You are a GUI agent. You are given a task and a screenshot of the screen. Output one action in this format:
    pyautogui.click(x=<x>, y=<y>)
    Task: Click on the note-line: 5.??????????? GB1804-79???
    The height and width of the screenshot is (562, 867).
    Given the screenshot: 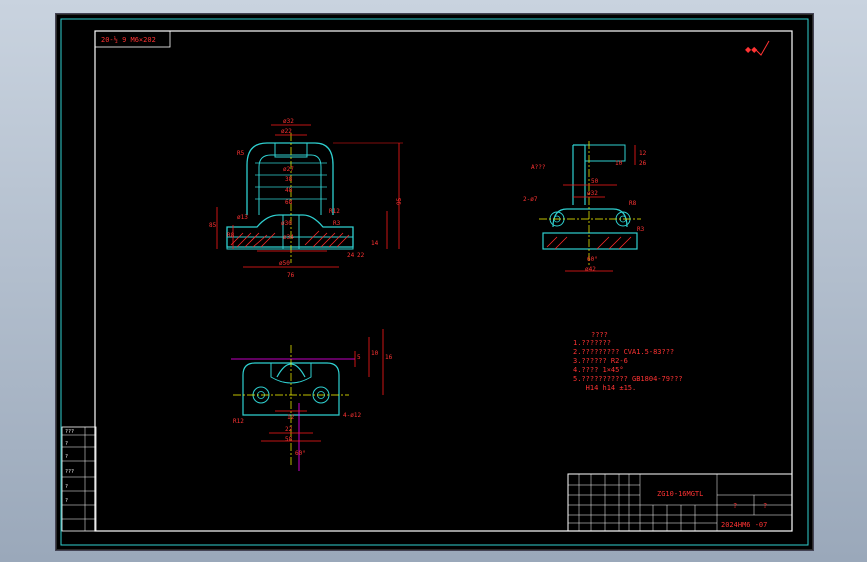 What is the action you would take?
    pyautogui.click(x=628, y=379)
    